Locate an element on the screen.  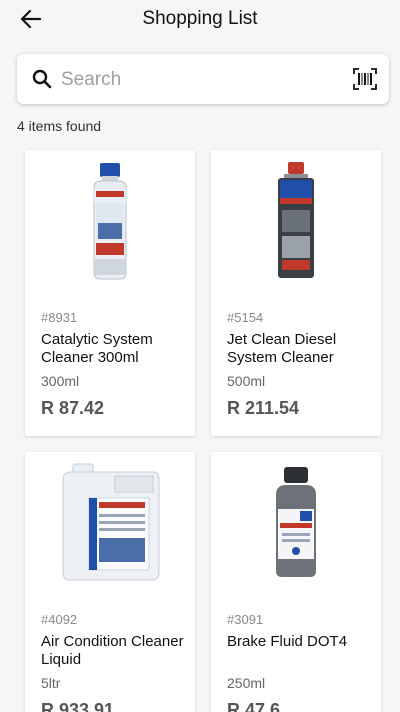
brake-fluid-bottle-product is located at coordinates (296, 522).